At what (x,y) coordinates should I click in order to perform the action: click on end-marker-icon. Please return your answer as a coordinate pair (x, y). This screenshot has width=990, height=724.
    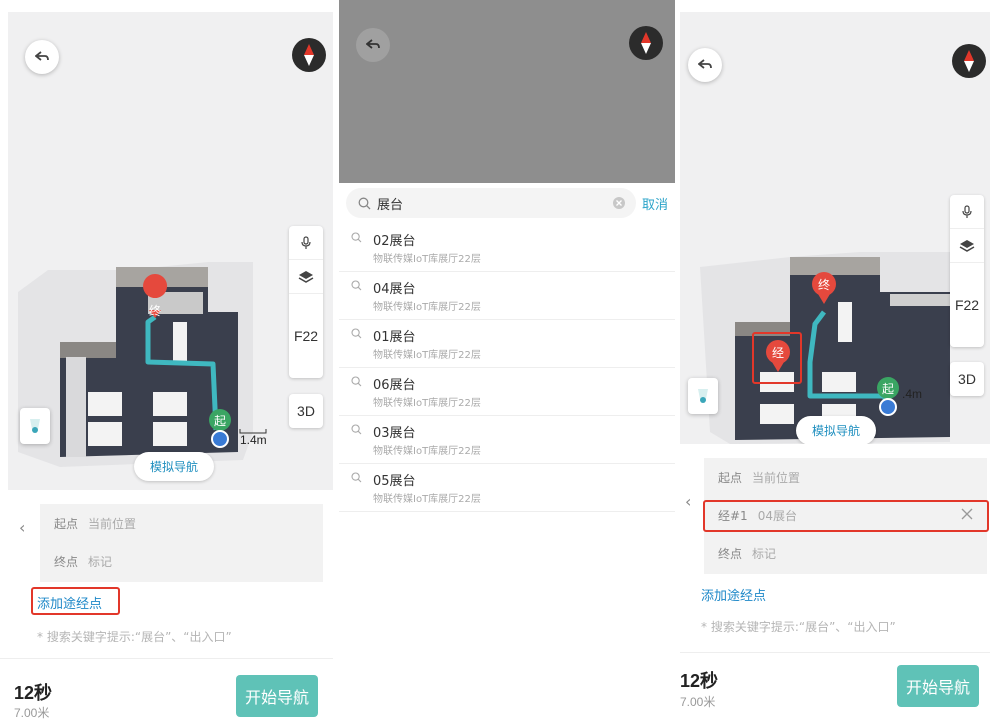
    Looking at the image, I should click on (155, 286).